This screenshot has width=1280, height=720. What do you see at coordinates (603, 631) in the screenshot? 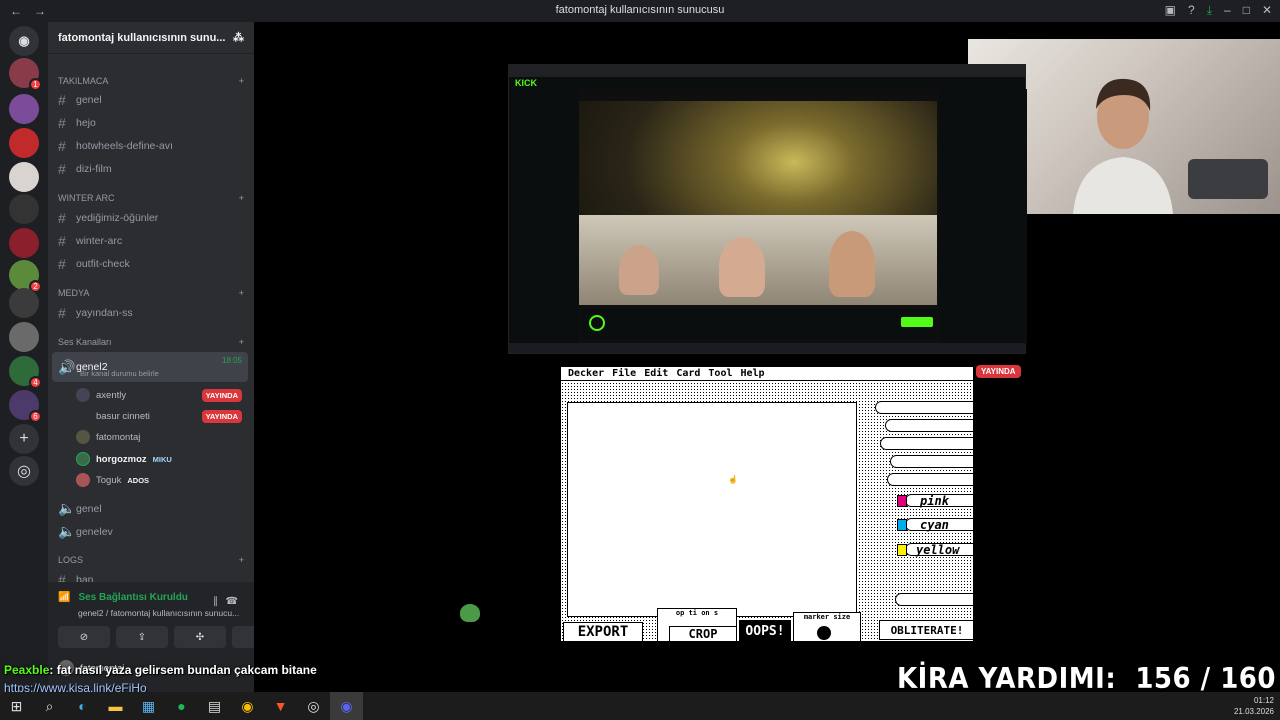
I see `export-button: EXPORT` at bounding box center [603, 631].